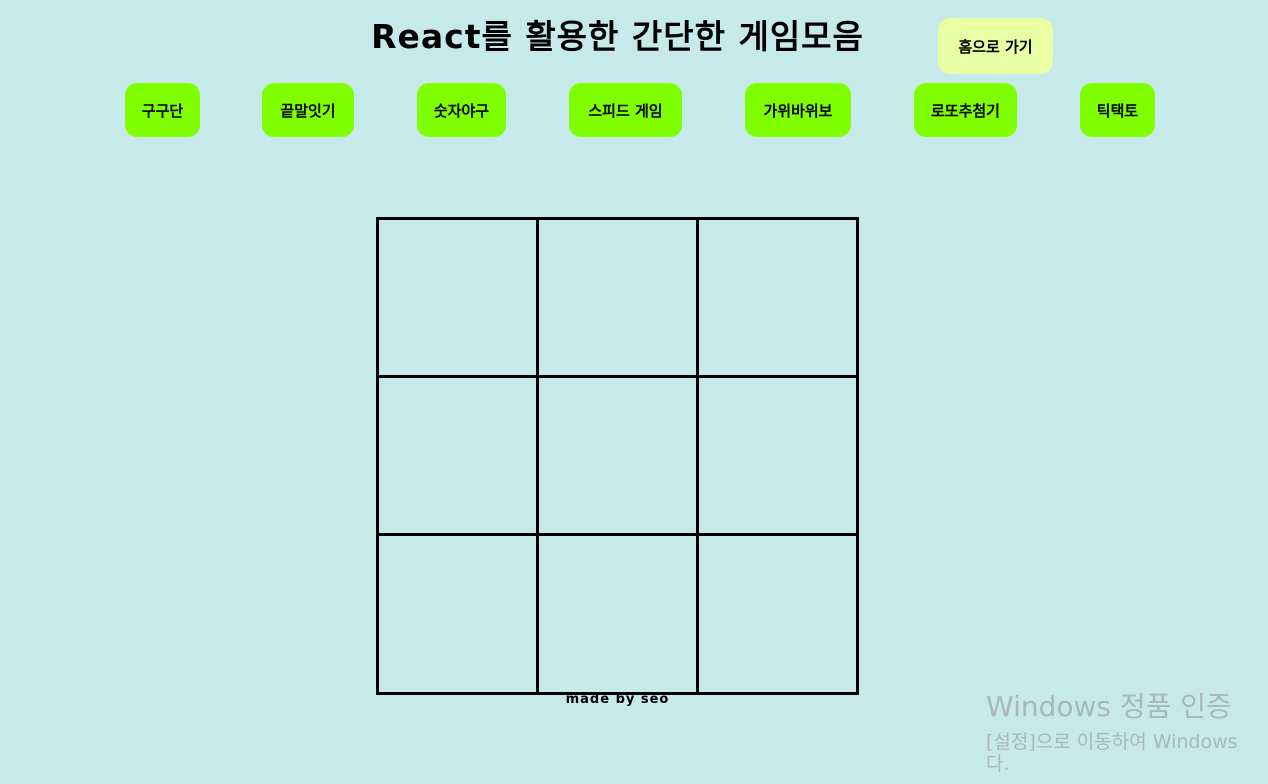 The height and width of the screenshot is (784, 1268). I want to click on home-button: 홈으로 가기, so click(995, 46).